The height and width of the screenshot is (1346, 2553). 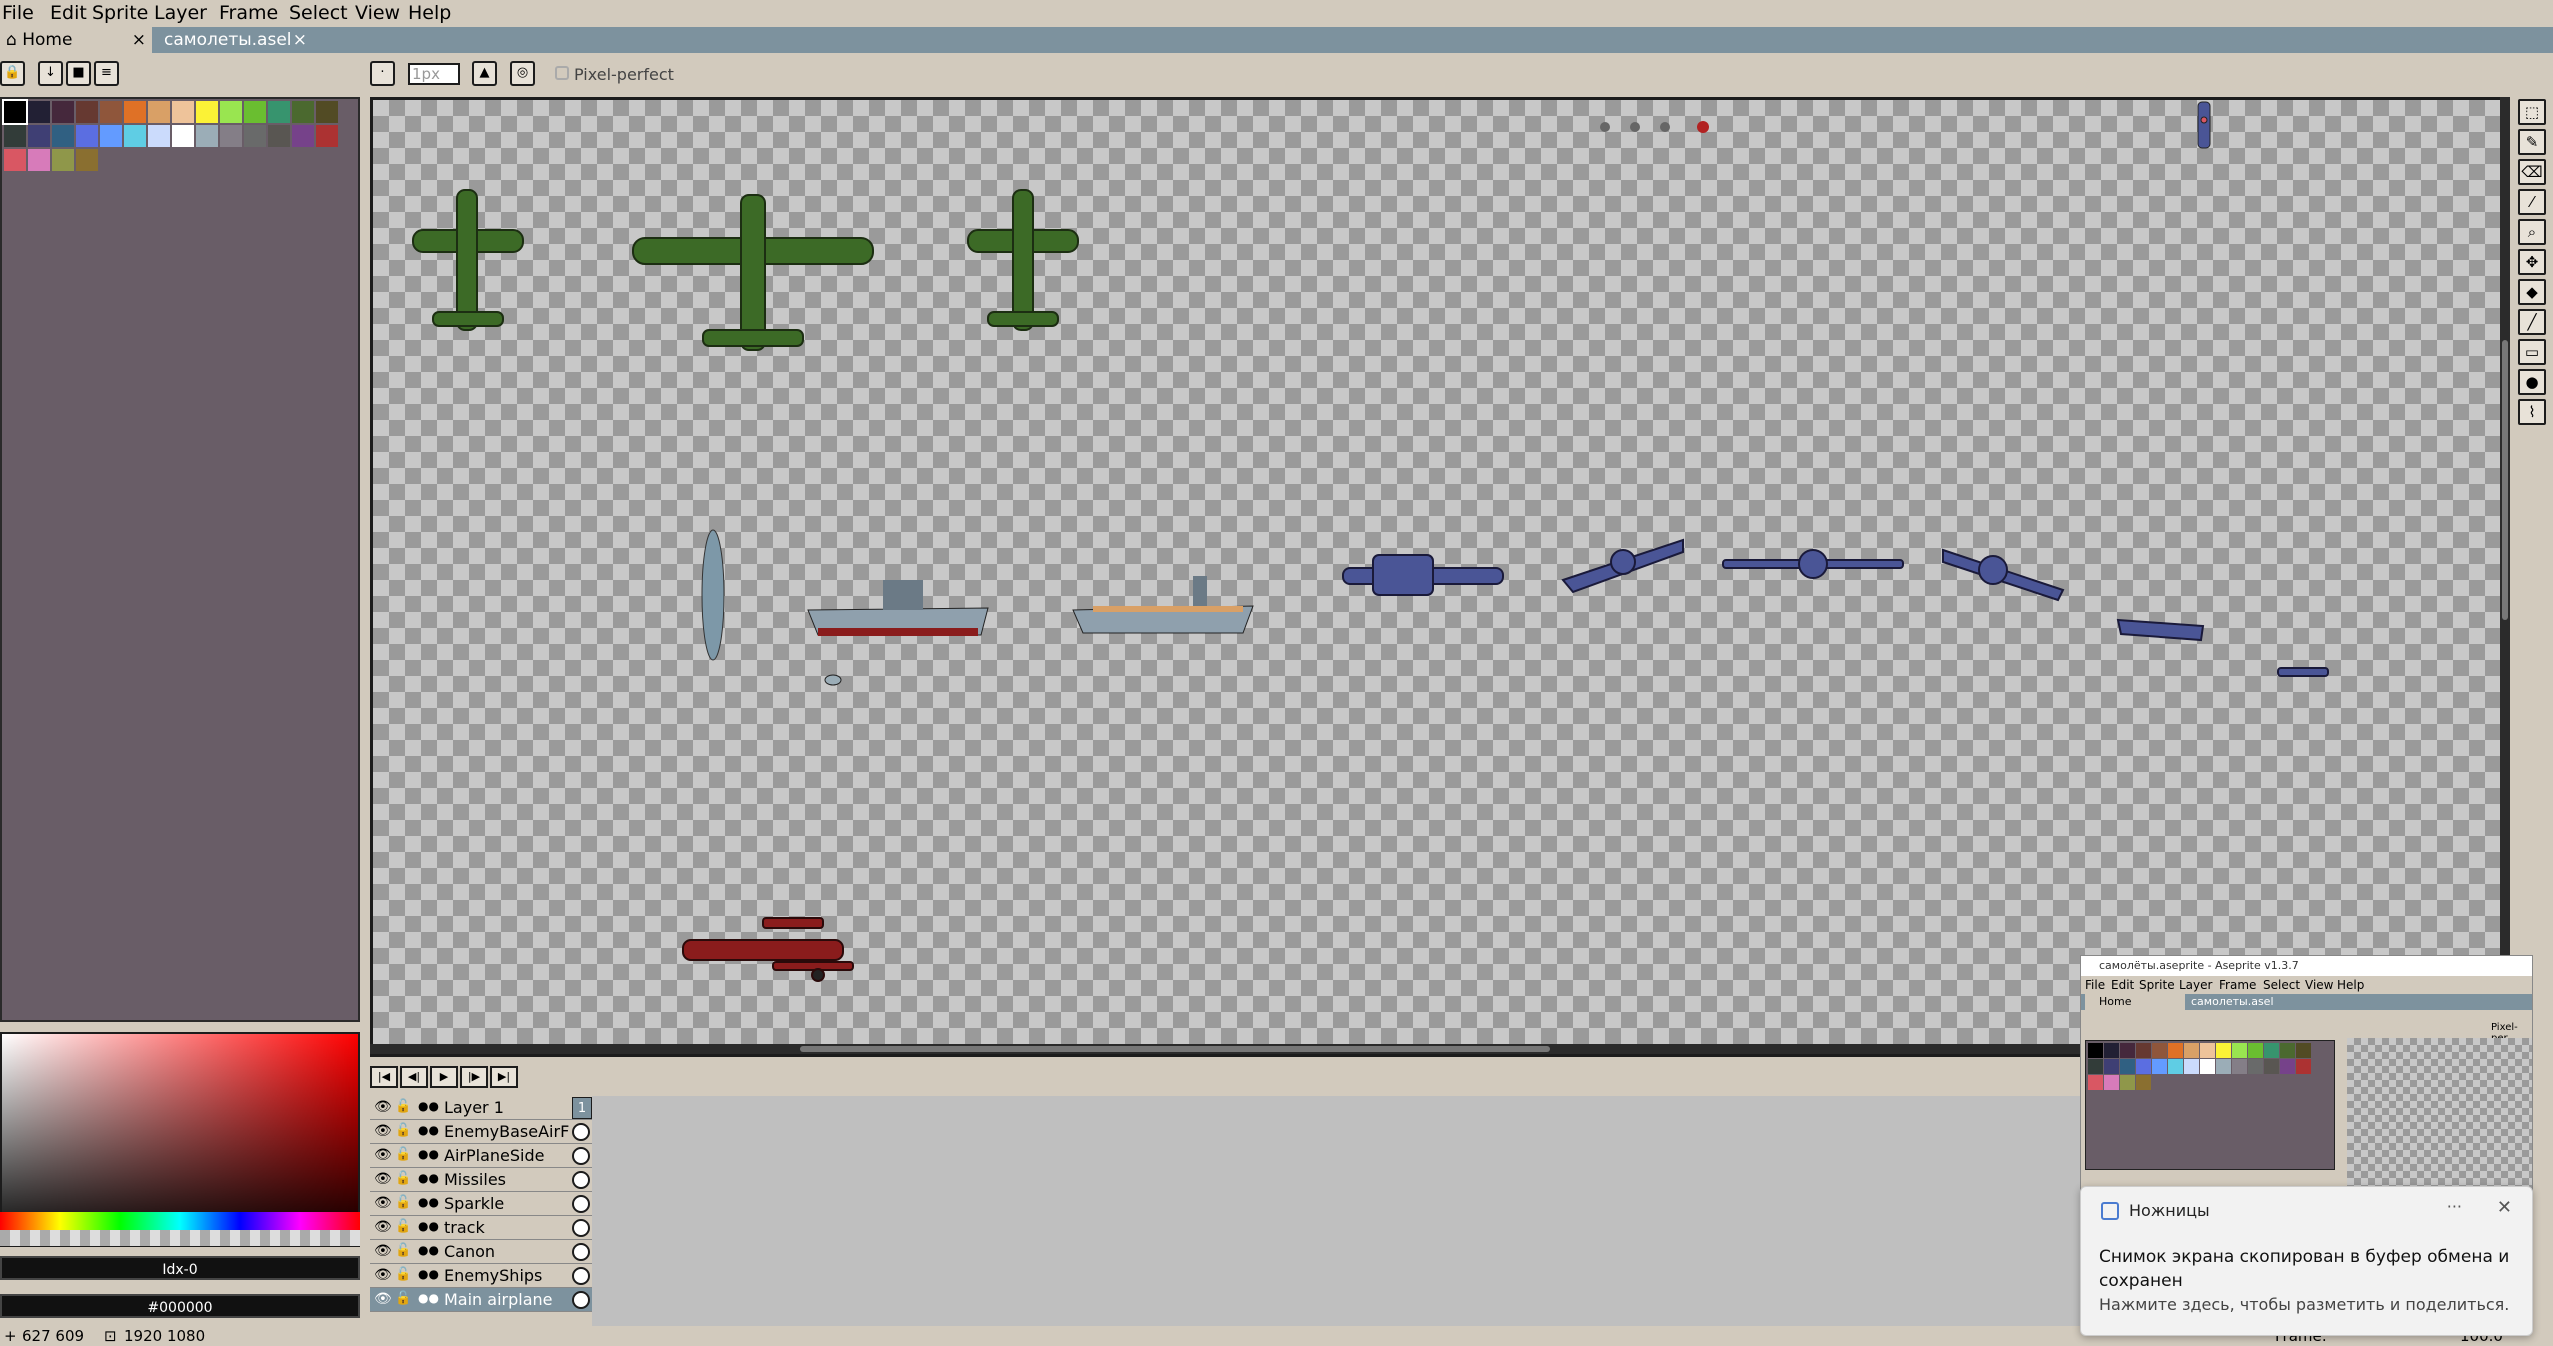 I want to click on download-icon: ↓, so click(x=50, y=73).